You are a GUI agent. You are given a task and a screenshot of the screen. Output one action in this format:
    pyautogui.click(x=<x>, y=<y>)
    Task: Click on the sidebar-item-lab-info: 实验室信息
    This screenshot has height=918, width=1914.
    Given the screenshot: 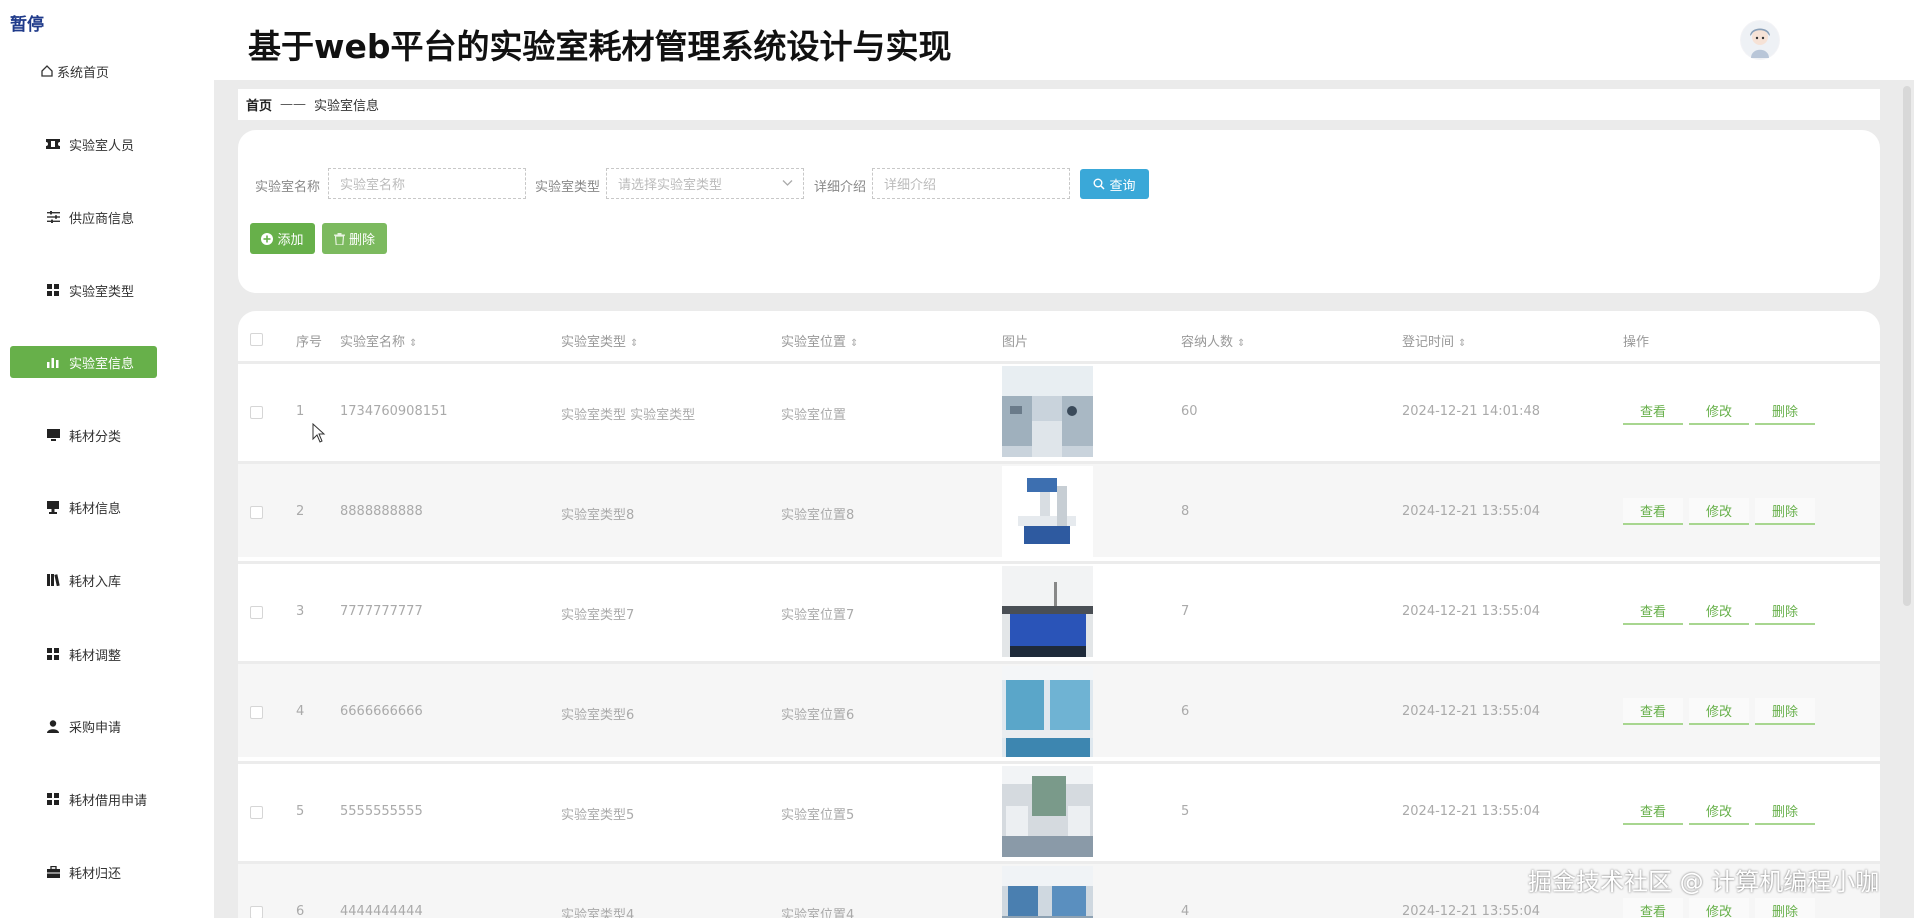 What is the action you would take?
    pyautogui.click(x=83, y=362)
    